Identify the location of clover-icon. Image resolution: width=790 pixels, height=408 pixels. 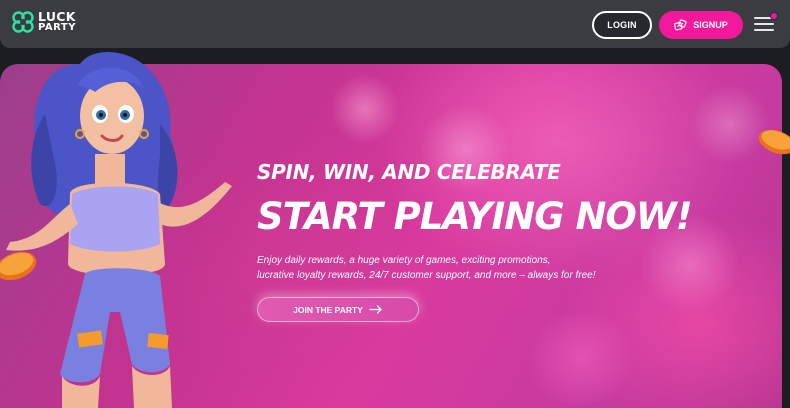
(23, 22).